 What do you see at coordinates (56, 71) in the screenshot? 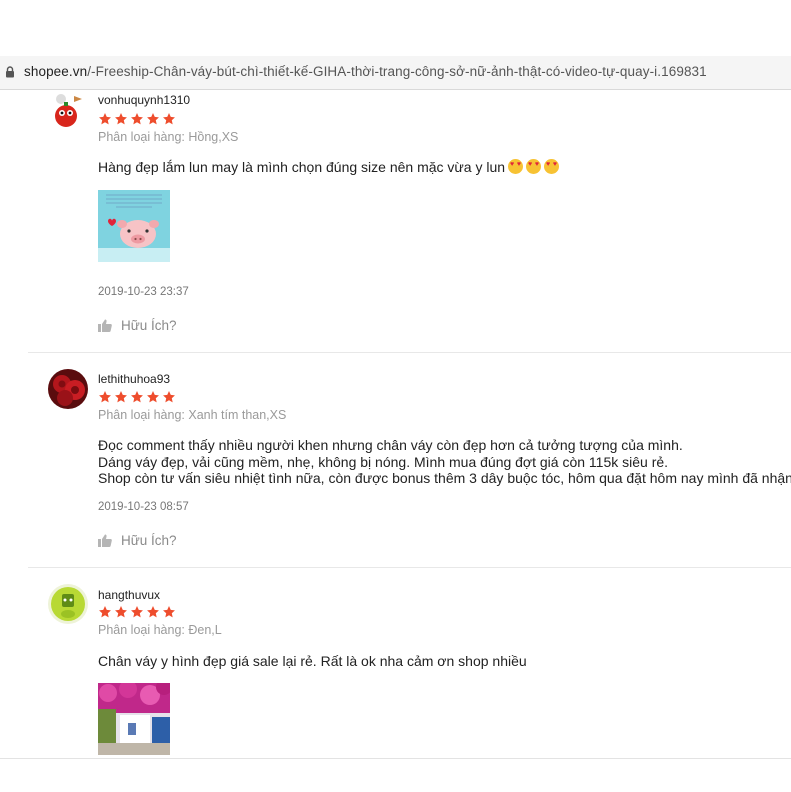
I see `url-host: shopee.vn` at bounding box center [56, 71].